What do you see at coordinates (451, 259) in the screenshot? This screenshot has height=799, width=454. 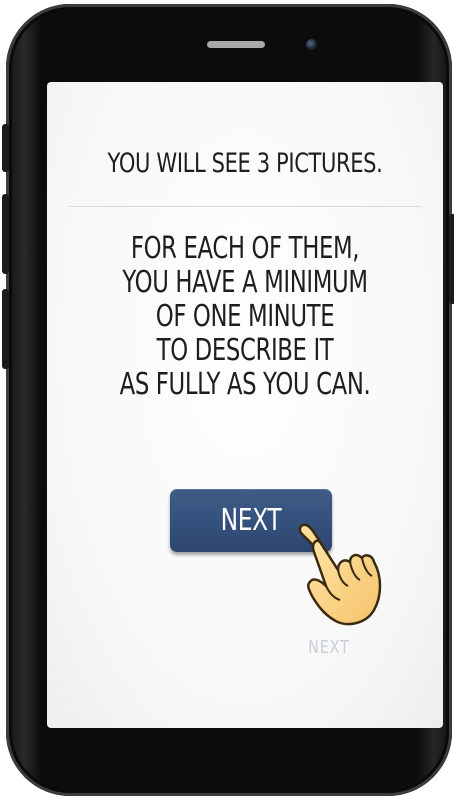 I see `power-button` at bounding box center [451, 259].